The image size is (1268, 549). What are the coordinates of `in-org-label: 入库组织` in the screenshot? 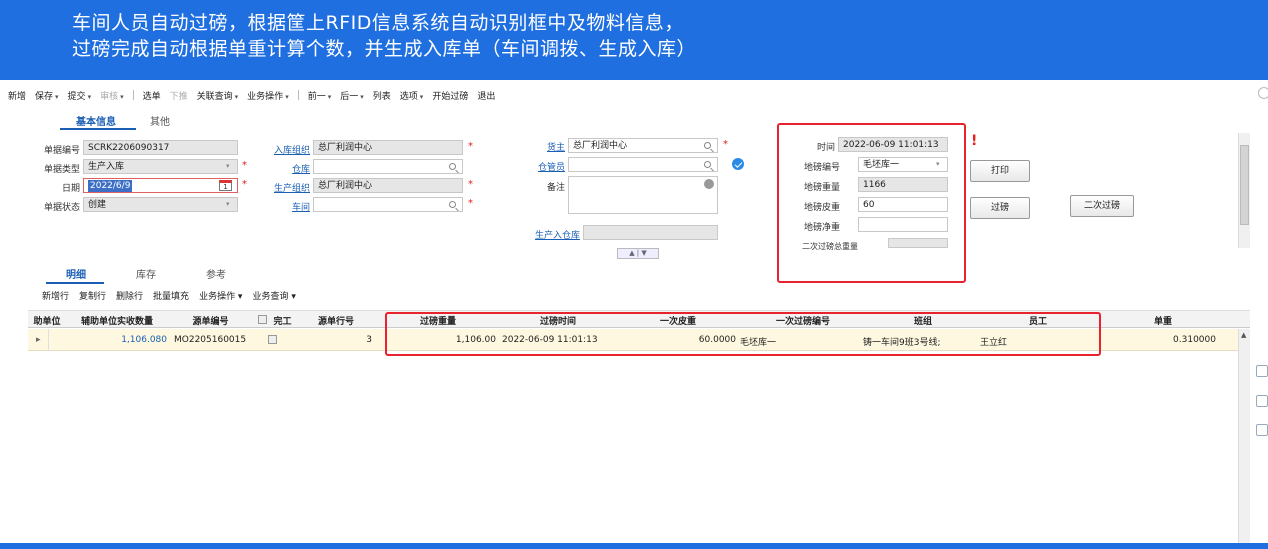 It's located at (287, 149).